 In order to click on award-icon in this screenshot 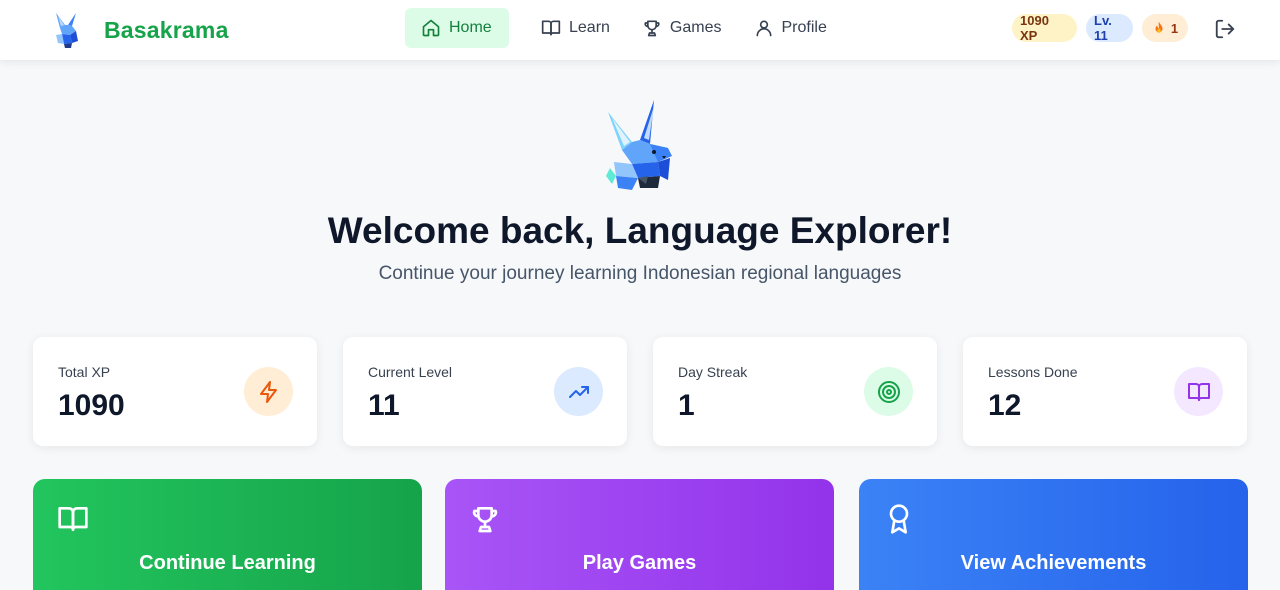, I will do `click(899, 519)`.